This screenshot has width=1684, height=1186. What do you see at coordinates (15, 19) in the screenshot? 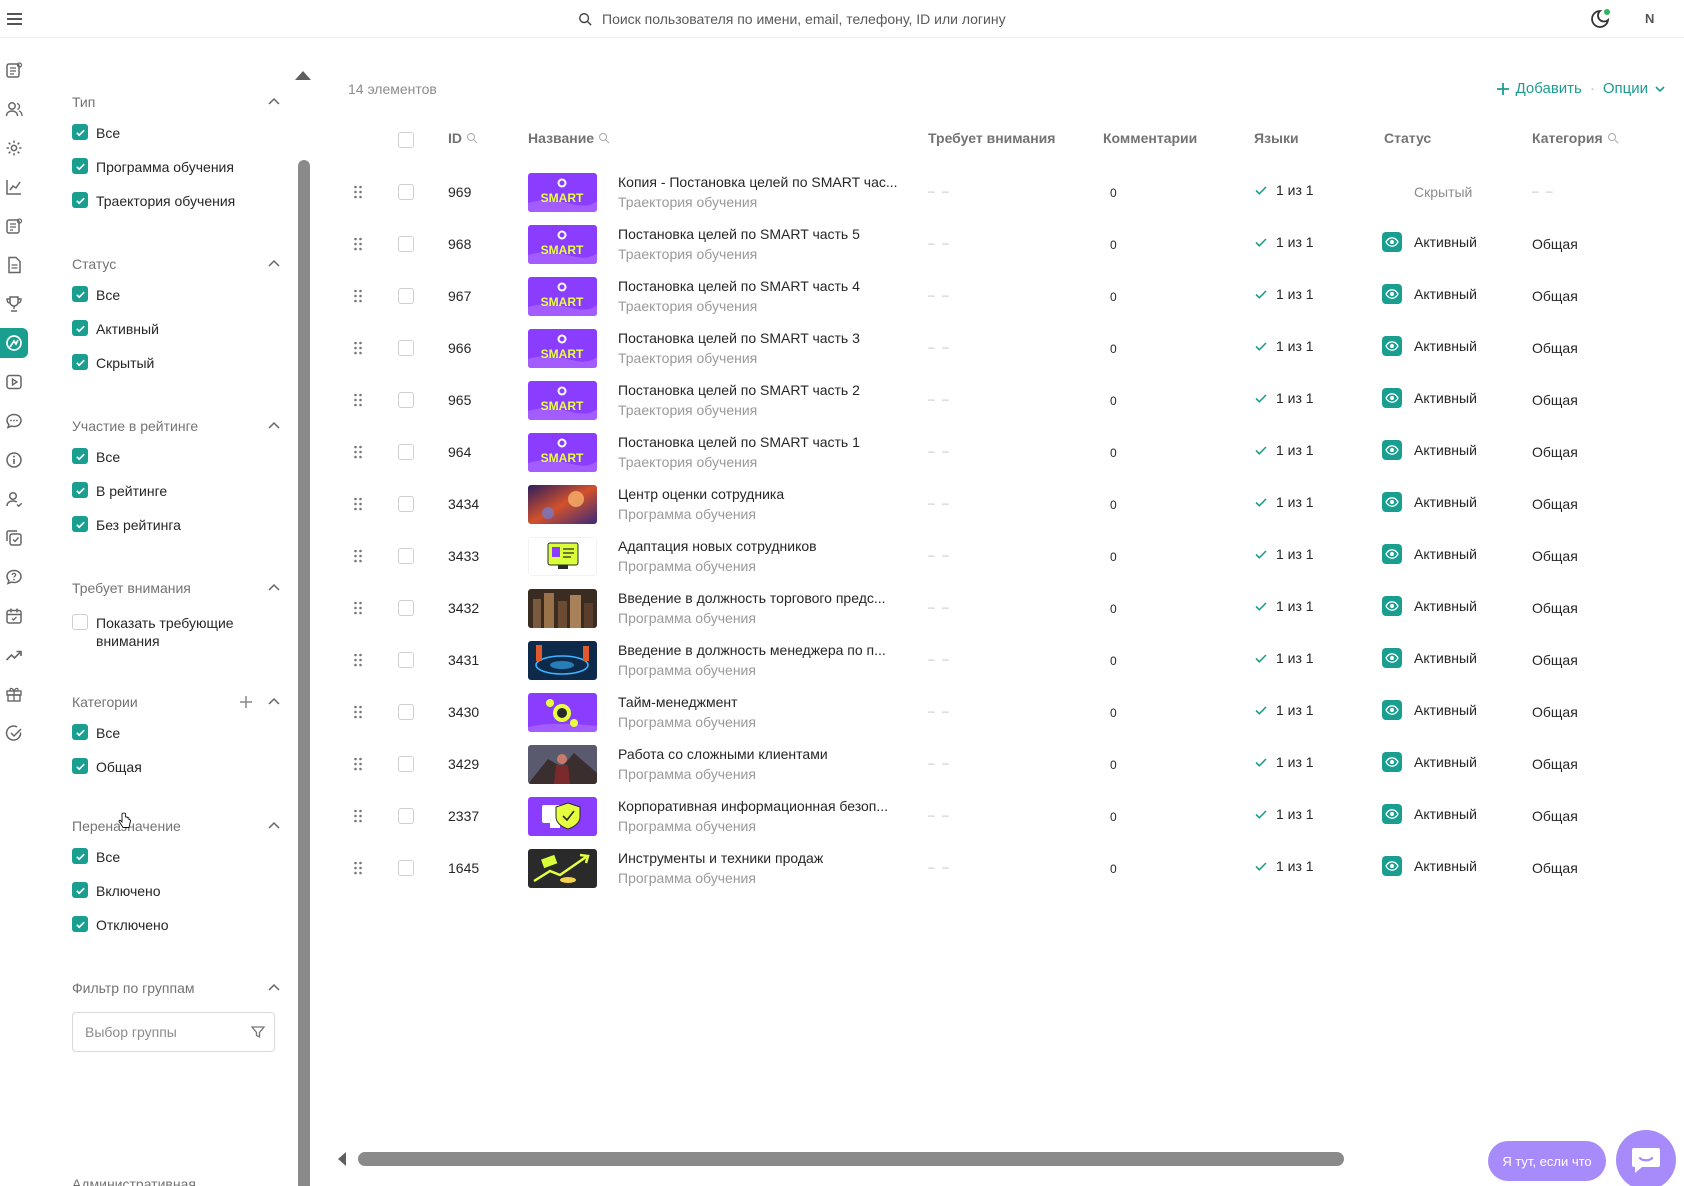
I see `hamburger-menu-icon` at bounding box center [15, 19].